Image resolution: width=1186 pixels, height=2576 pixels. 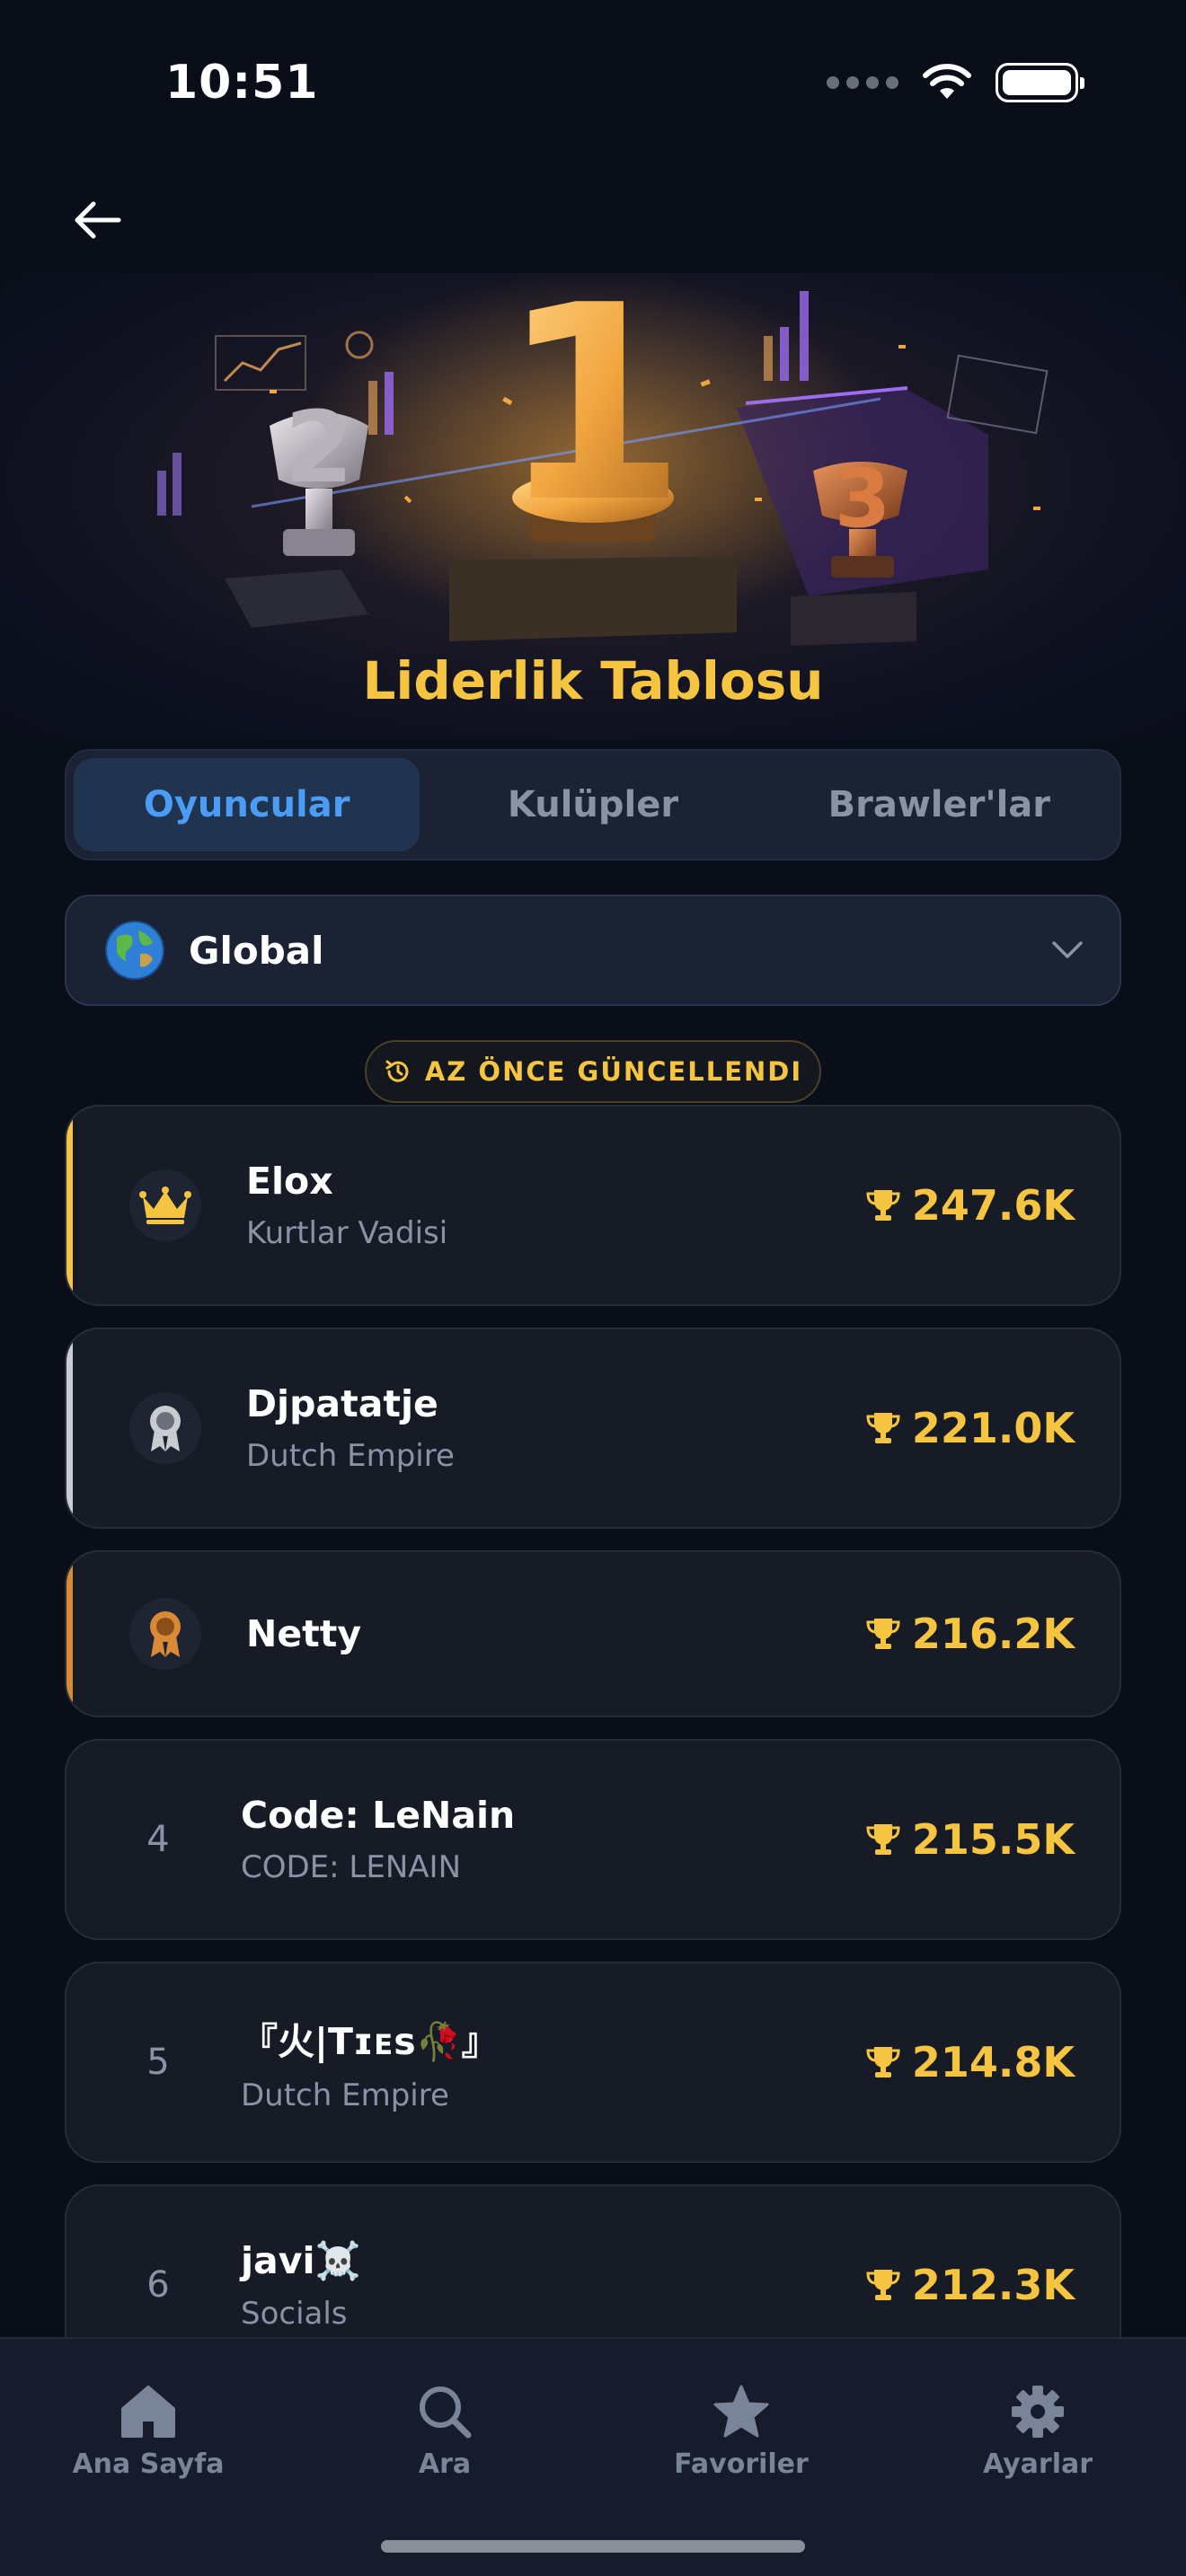 What do you see at coordinates (993, 2285) in the screenshot?
I see `score-value: 212.3K` at bounding box center [993, 2285].